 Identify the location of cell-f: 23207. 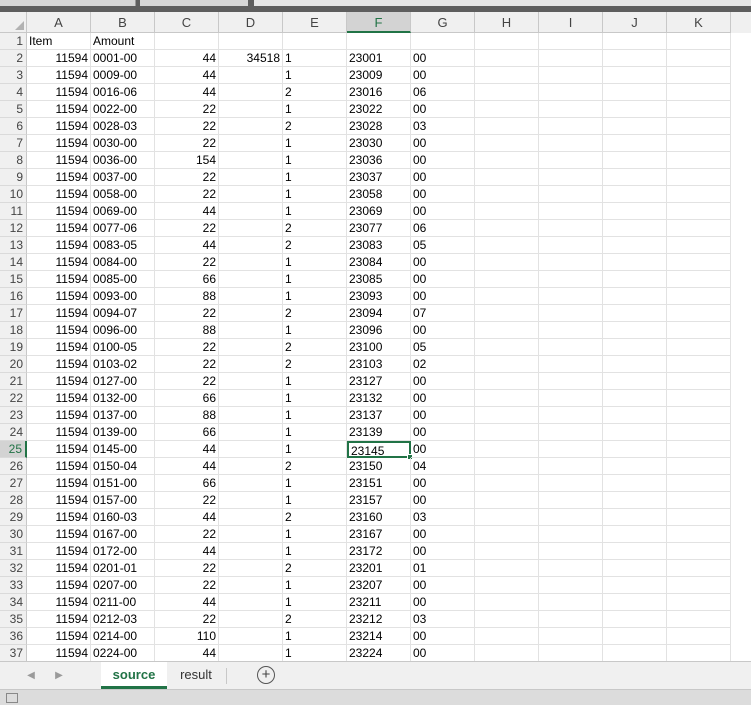
(379, 585).